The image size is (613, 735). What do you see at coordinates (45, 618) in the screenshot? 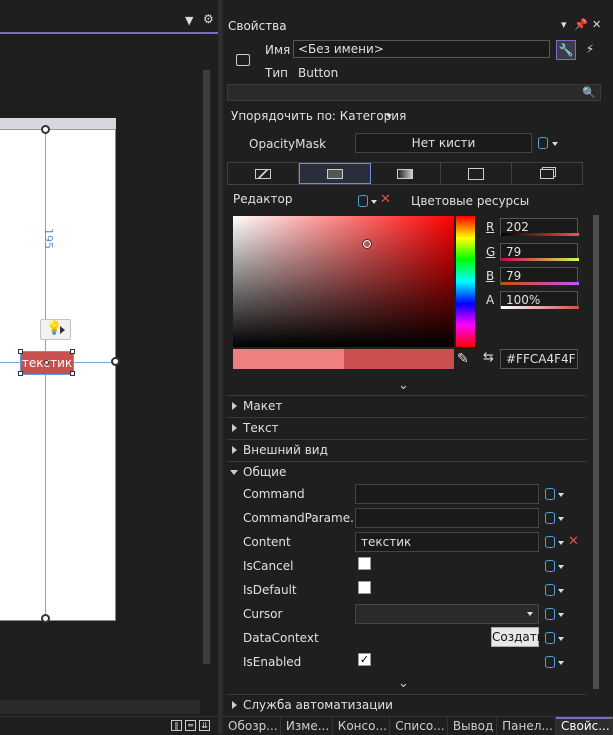
I see `anchor-bottom-icon` at bounding box center [45, 618].